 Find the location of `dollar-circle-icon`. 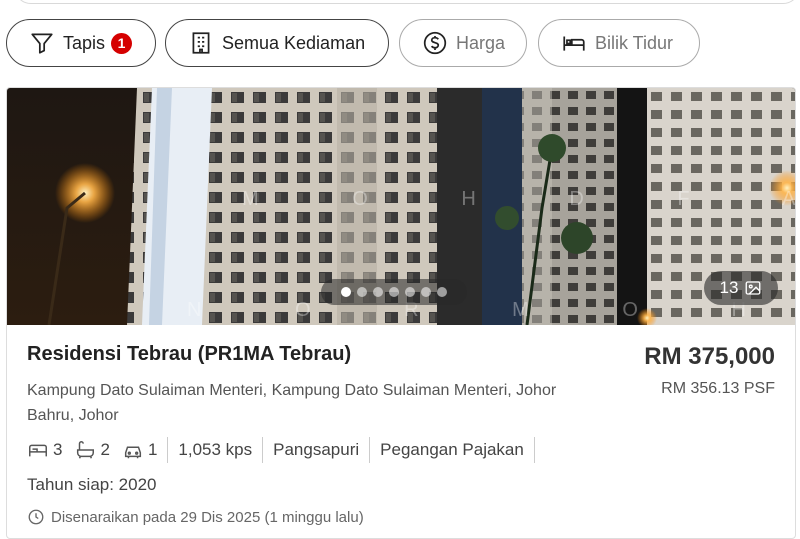

dollar-circle-icon is located at coordinates (435, 43).